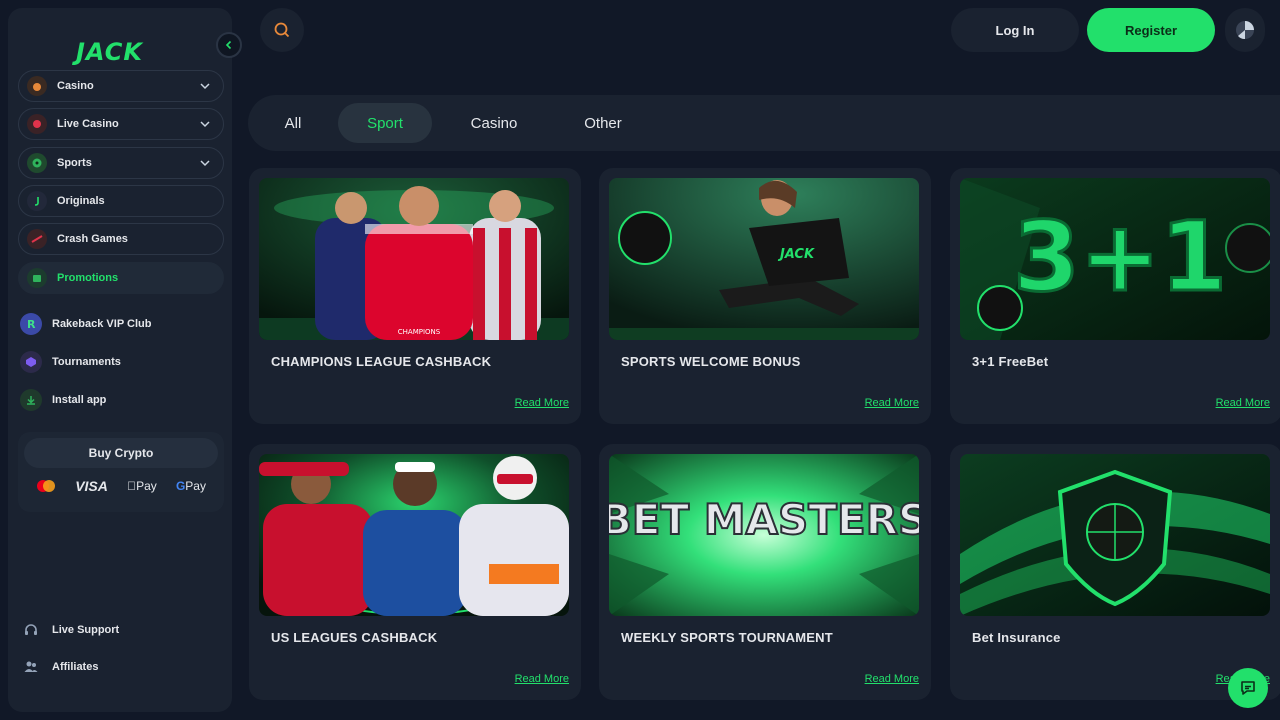  I want to click on sidebar-item-live-casino: Live Casino, so click(121, 124).